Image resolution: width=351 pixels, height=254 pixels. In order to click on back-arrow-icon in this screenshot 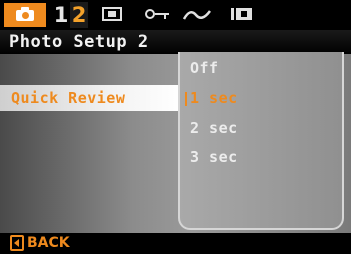, I will do `click(17, 243)`.